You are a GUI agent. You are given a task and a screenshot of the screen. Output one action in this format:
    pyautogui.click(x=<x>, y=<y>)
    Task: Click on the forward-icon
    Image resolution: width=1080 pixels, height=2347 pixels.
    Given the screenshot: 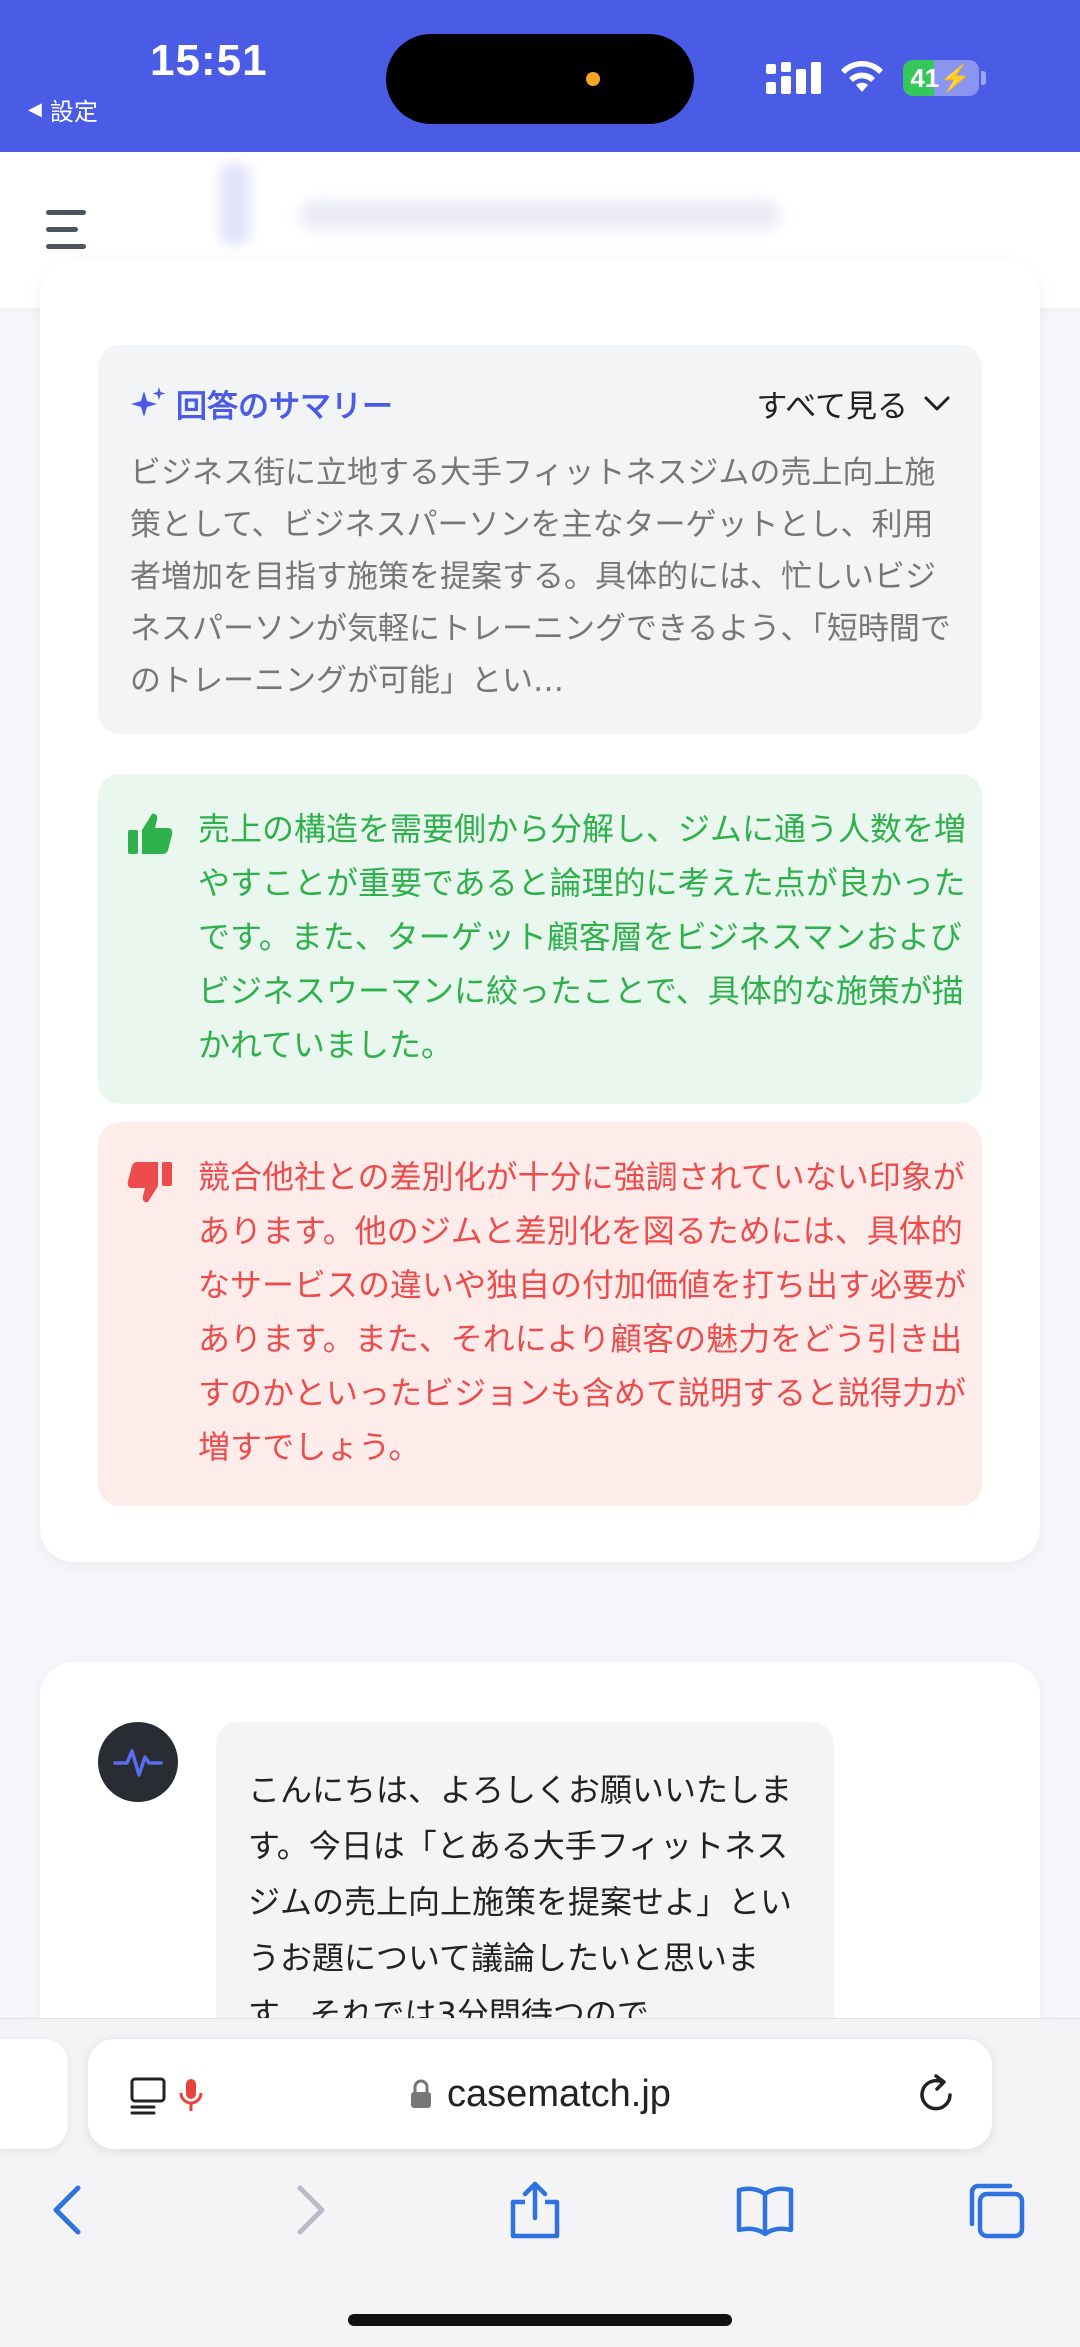 What is the action you would take?
    pyautogui.click(x=308, y=2210)
    